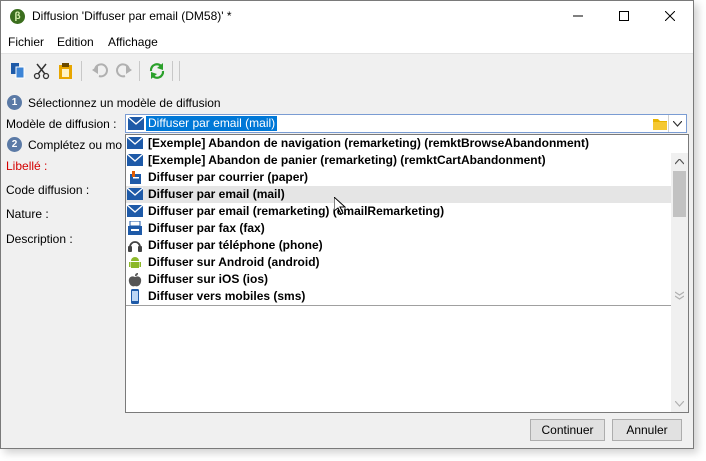  What do you see at coordinates (133, 42) in the screenshot?
I see `menu-affichage: Affichage` at bounding box center [133, 42].